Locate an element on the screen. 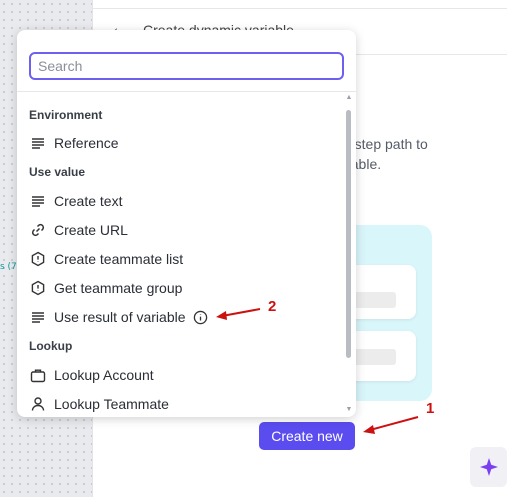 This screenshot has height=497, width=507. annotation-label-1: 1 is located at coordinates (430, 408).